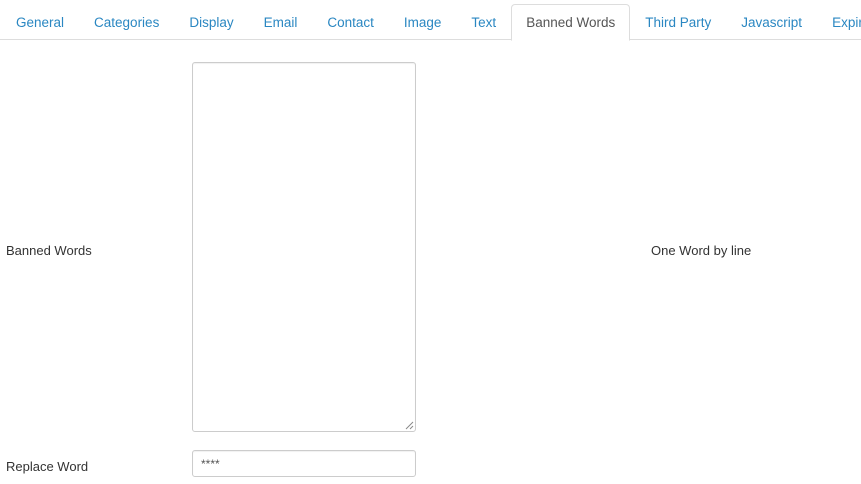 This screenshot has height=484, width=861. Describe the element at coordinates (701, 250) in the screenshot. I see `banned-words-hint: One Word by line` at that location.